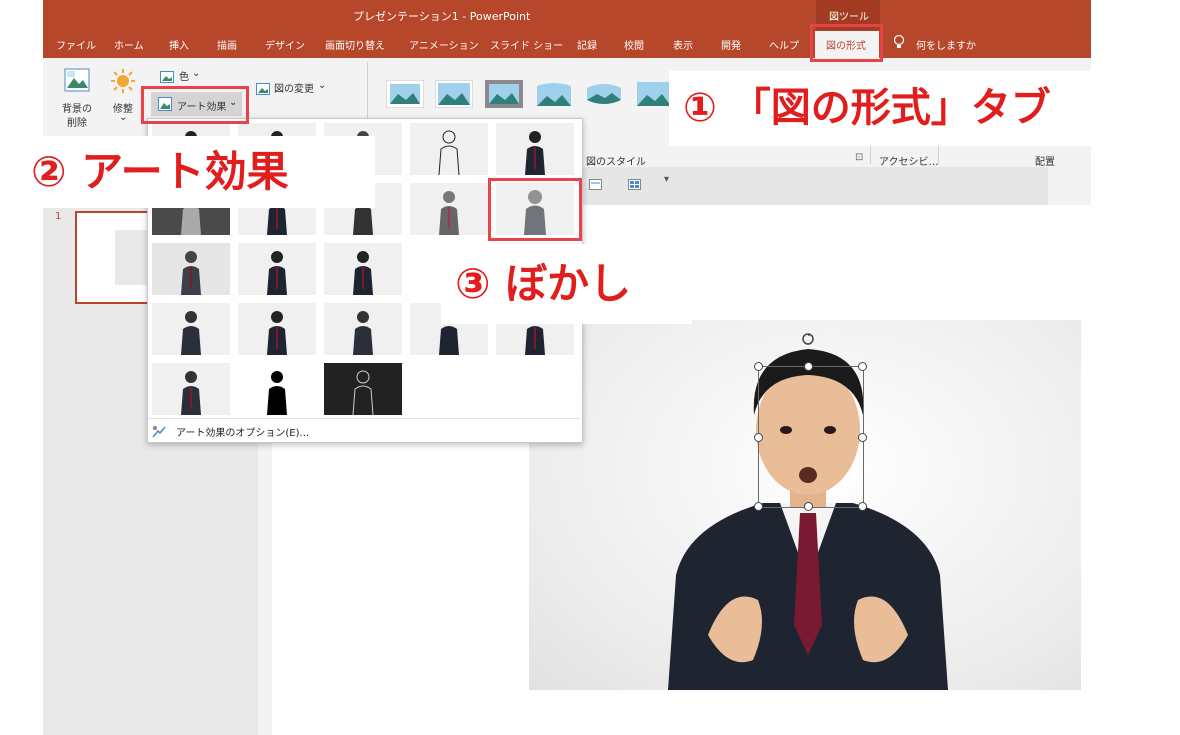 The width and height of the screenshot is (1180, 735). What do you see at coordinates (808, 338) in the screenshot?
I see `rotate-handle-icon` at bounding box center [808, 338].